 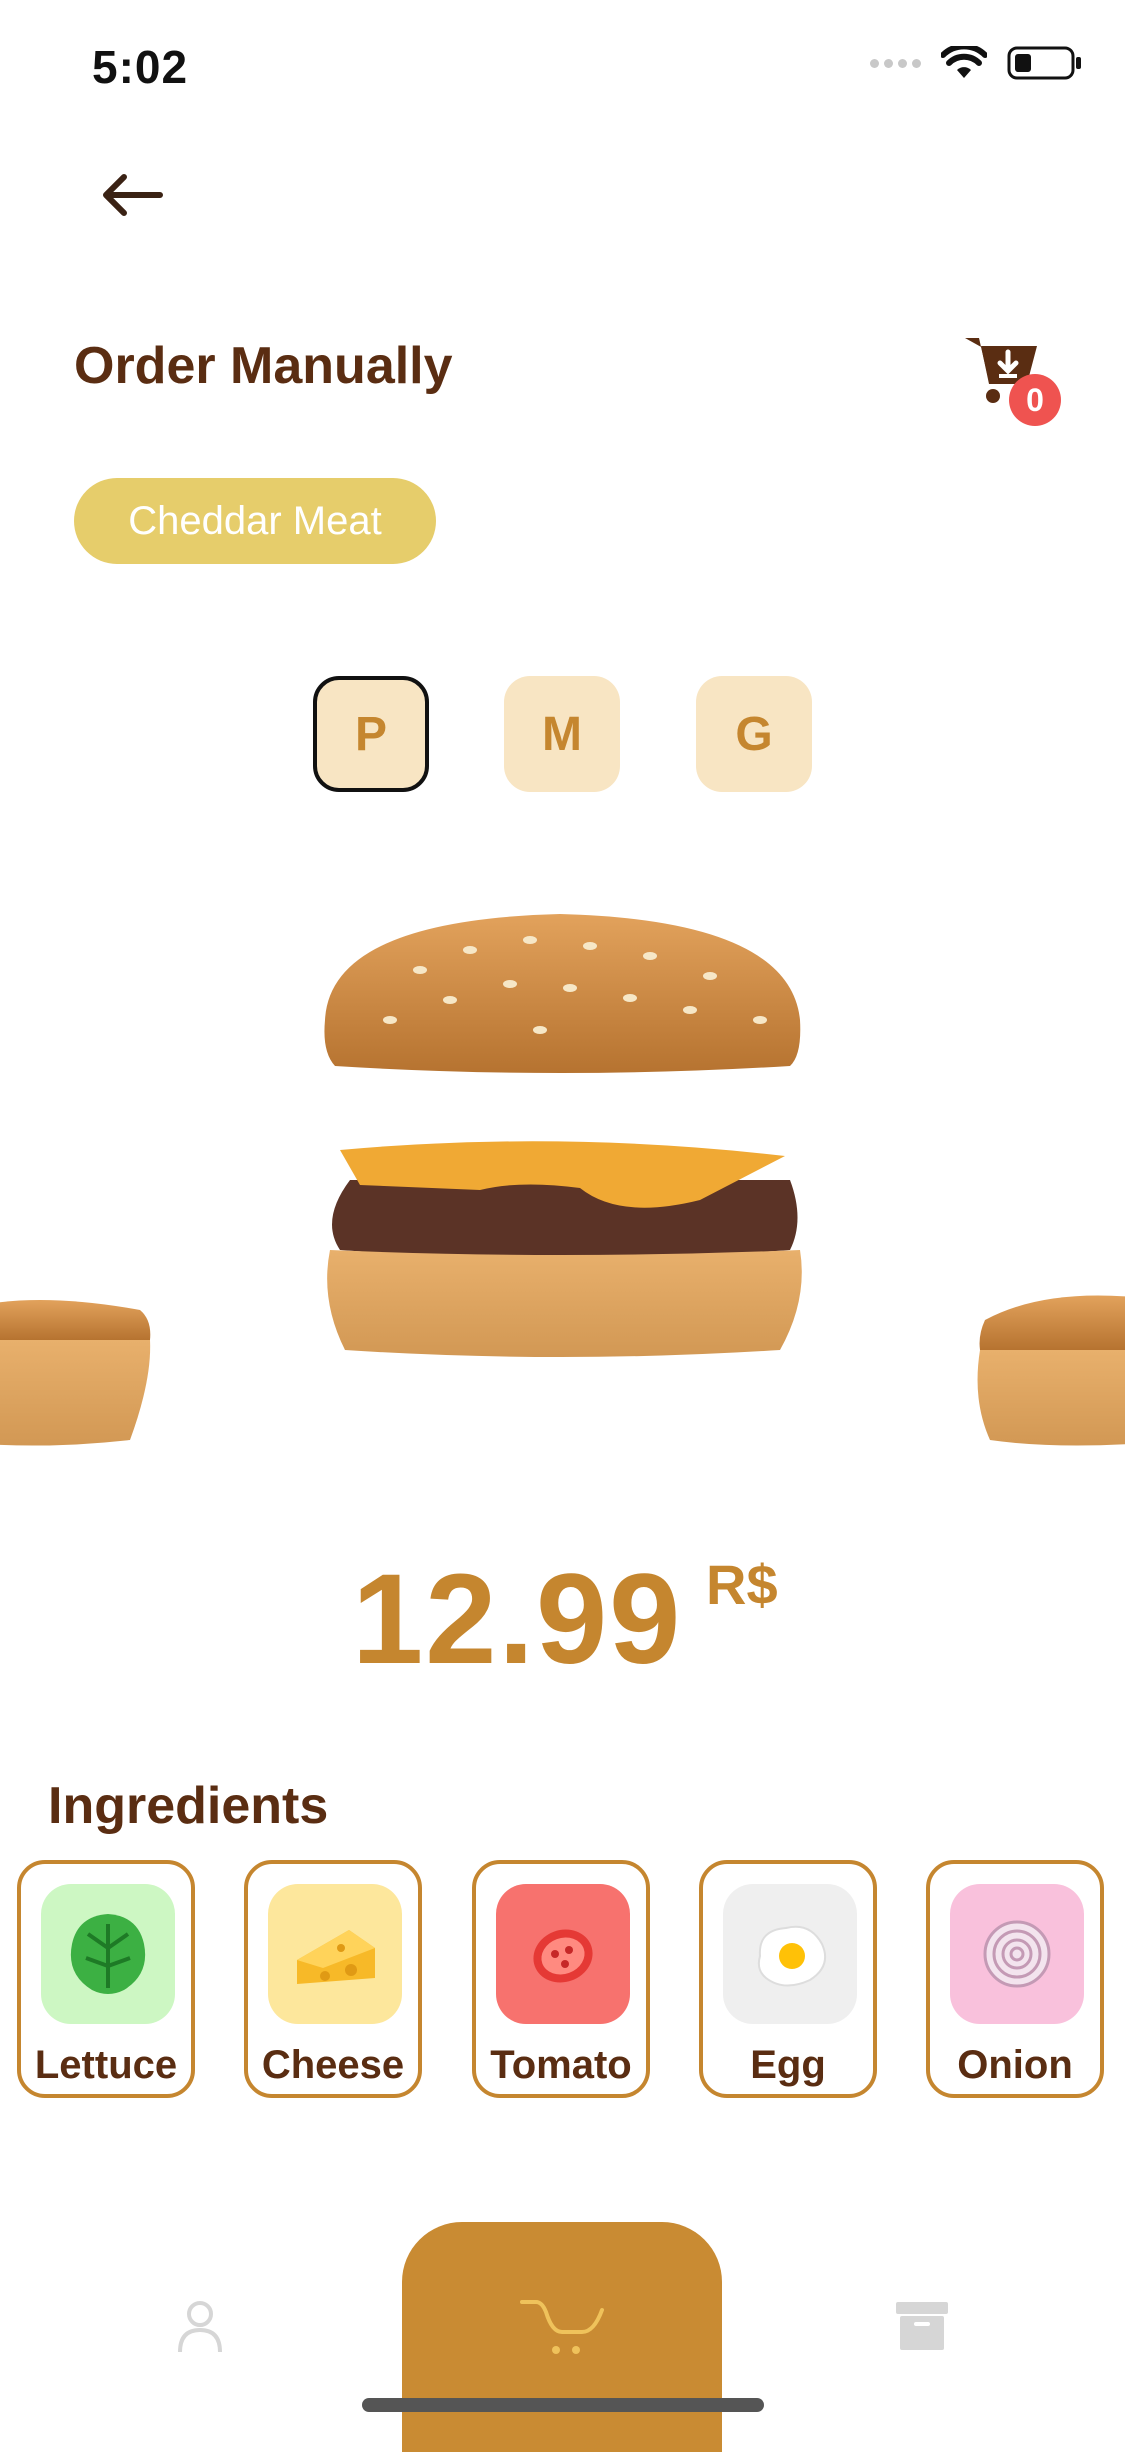 What do you see at coordinates (562, 993) in the screenshot?
I see `burger-top-bun` at bounding box center [562, 993].